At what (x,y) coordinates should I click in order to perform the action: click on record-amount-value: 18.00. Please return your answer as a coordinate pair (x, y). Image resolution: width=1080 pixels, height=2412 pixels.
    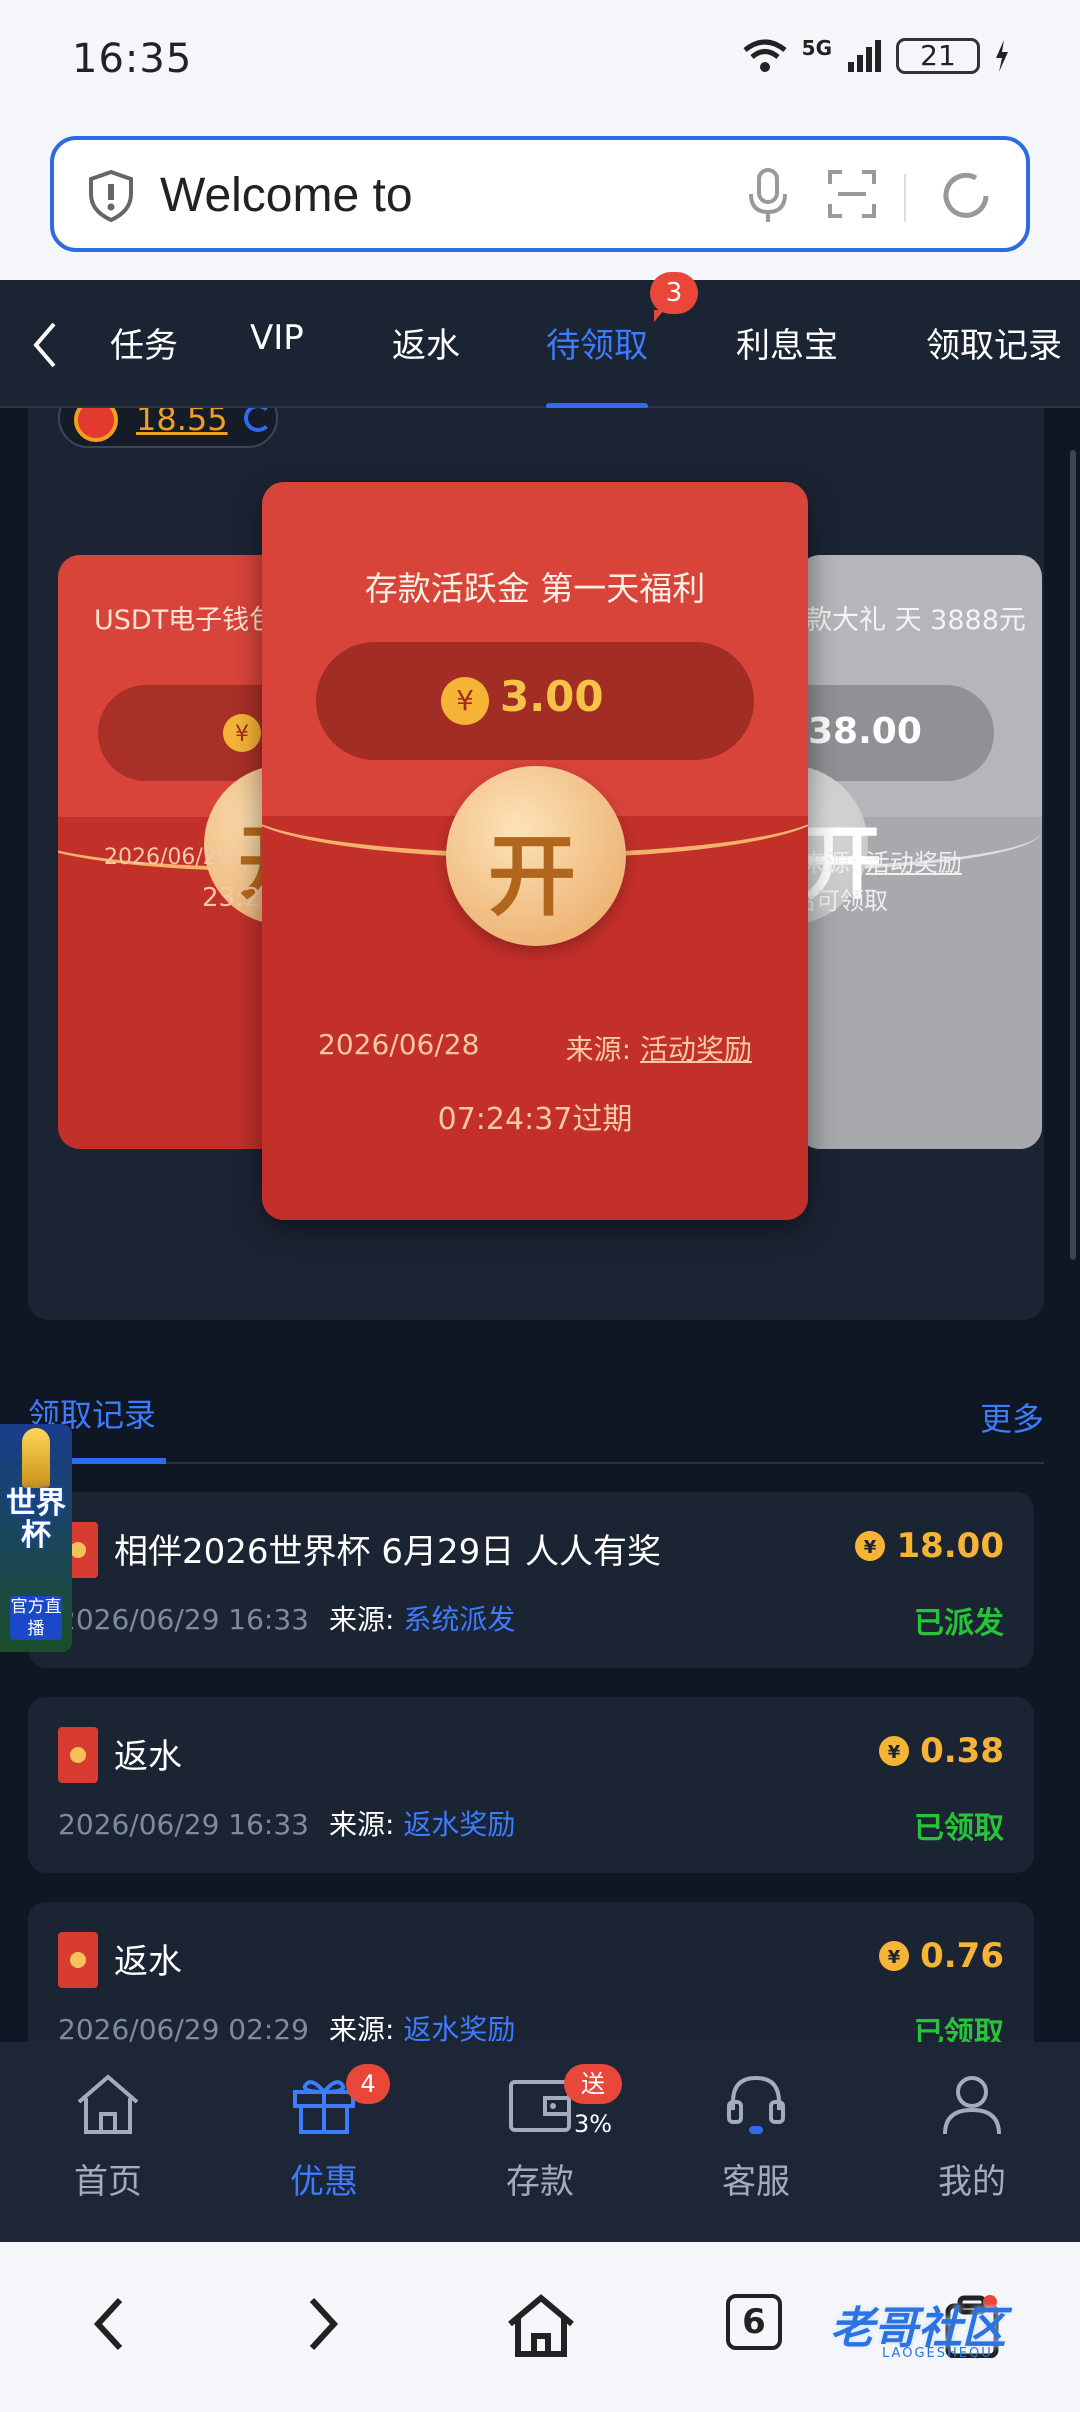
    Looking at the image, I should click on (950, 1546).